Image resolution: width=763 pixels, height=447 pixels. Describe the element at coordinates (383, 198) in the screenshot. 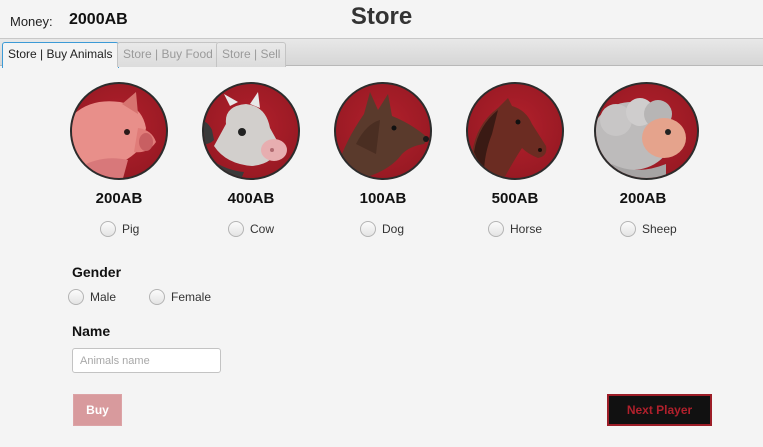

I see `price-dog: 100AB` at that location.